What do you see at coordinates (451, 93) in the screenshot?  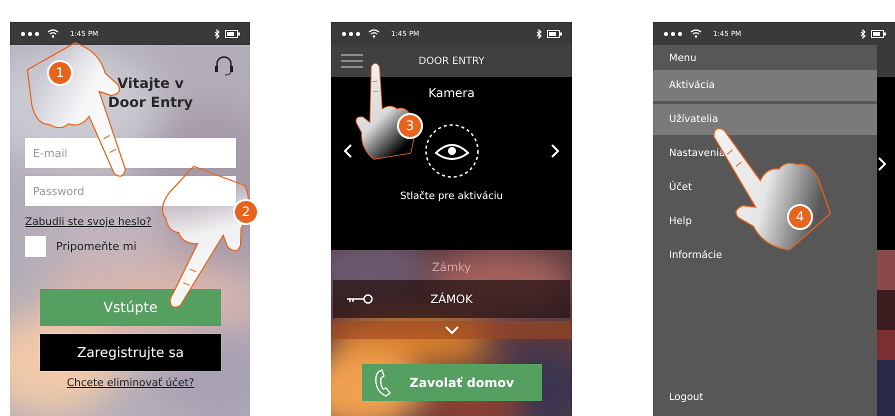 I see `camera-title: Kamera` at bounding box center [451, 93].